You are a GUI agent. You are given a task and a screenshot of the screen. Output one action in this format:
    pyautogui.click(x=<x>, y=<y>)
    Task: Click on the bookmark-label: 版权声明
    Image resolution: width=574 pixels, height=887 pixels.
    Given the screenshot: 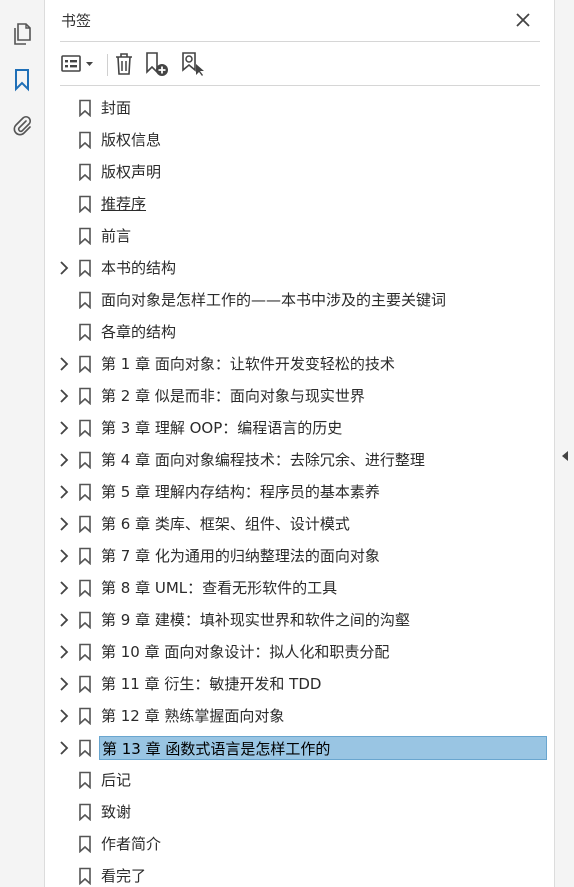 What is the action you would take?
    pyautogui.click(x=131, y=172)
    